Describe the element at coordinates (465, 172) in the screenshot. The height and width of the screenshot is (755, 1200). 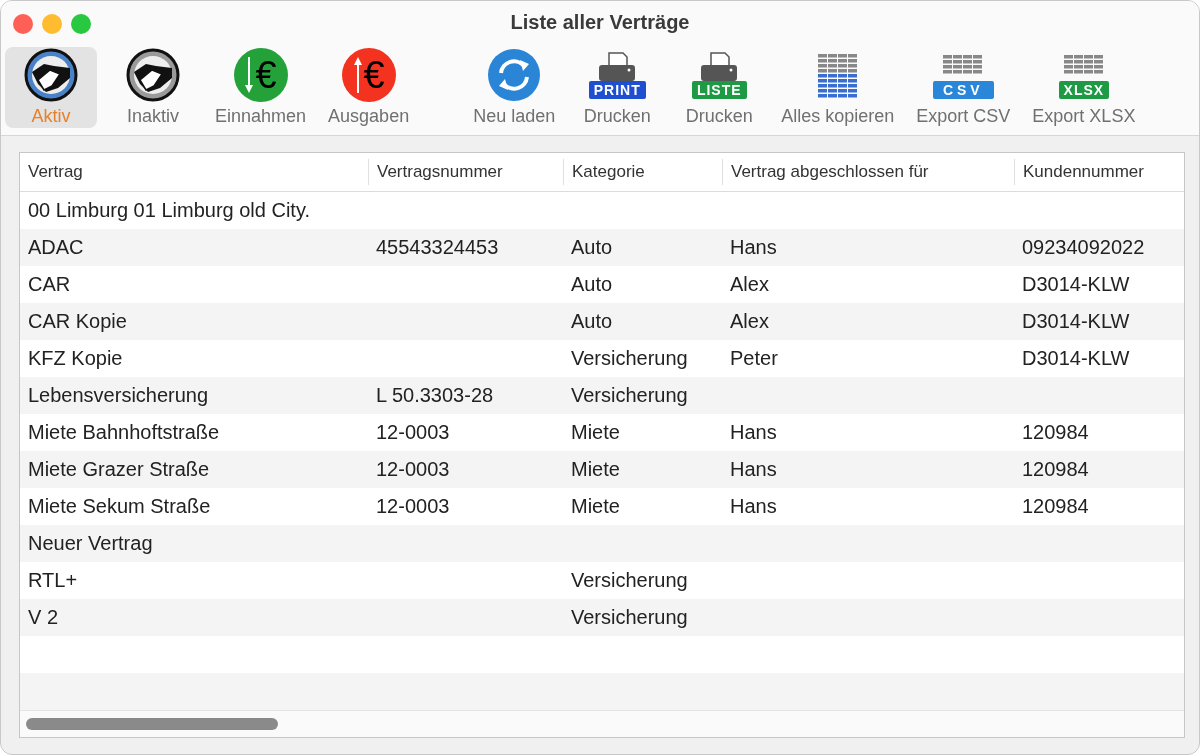
I see `column-header: Vertragsnummer` at that location.